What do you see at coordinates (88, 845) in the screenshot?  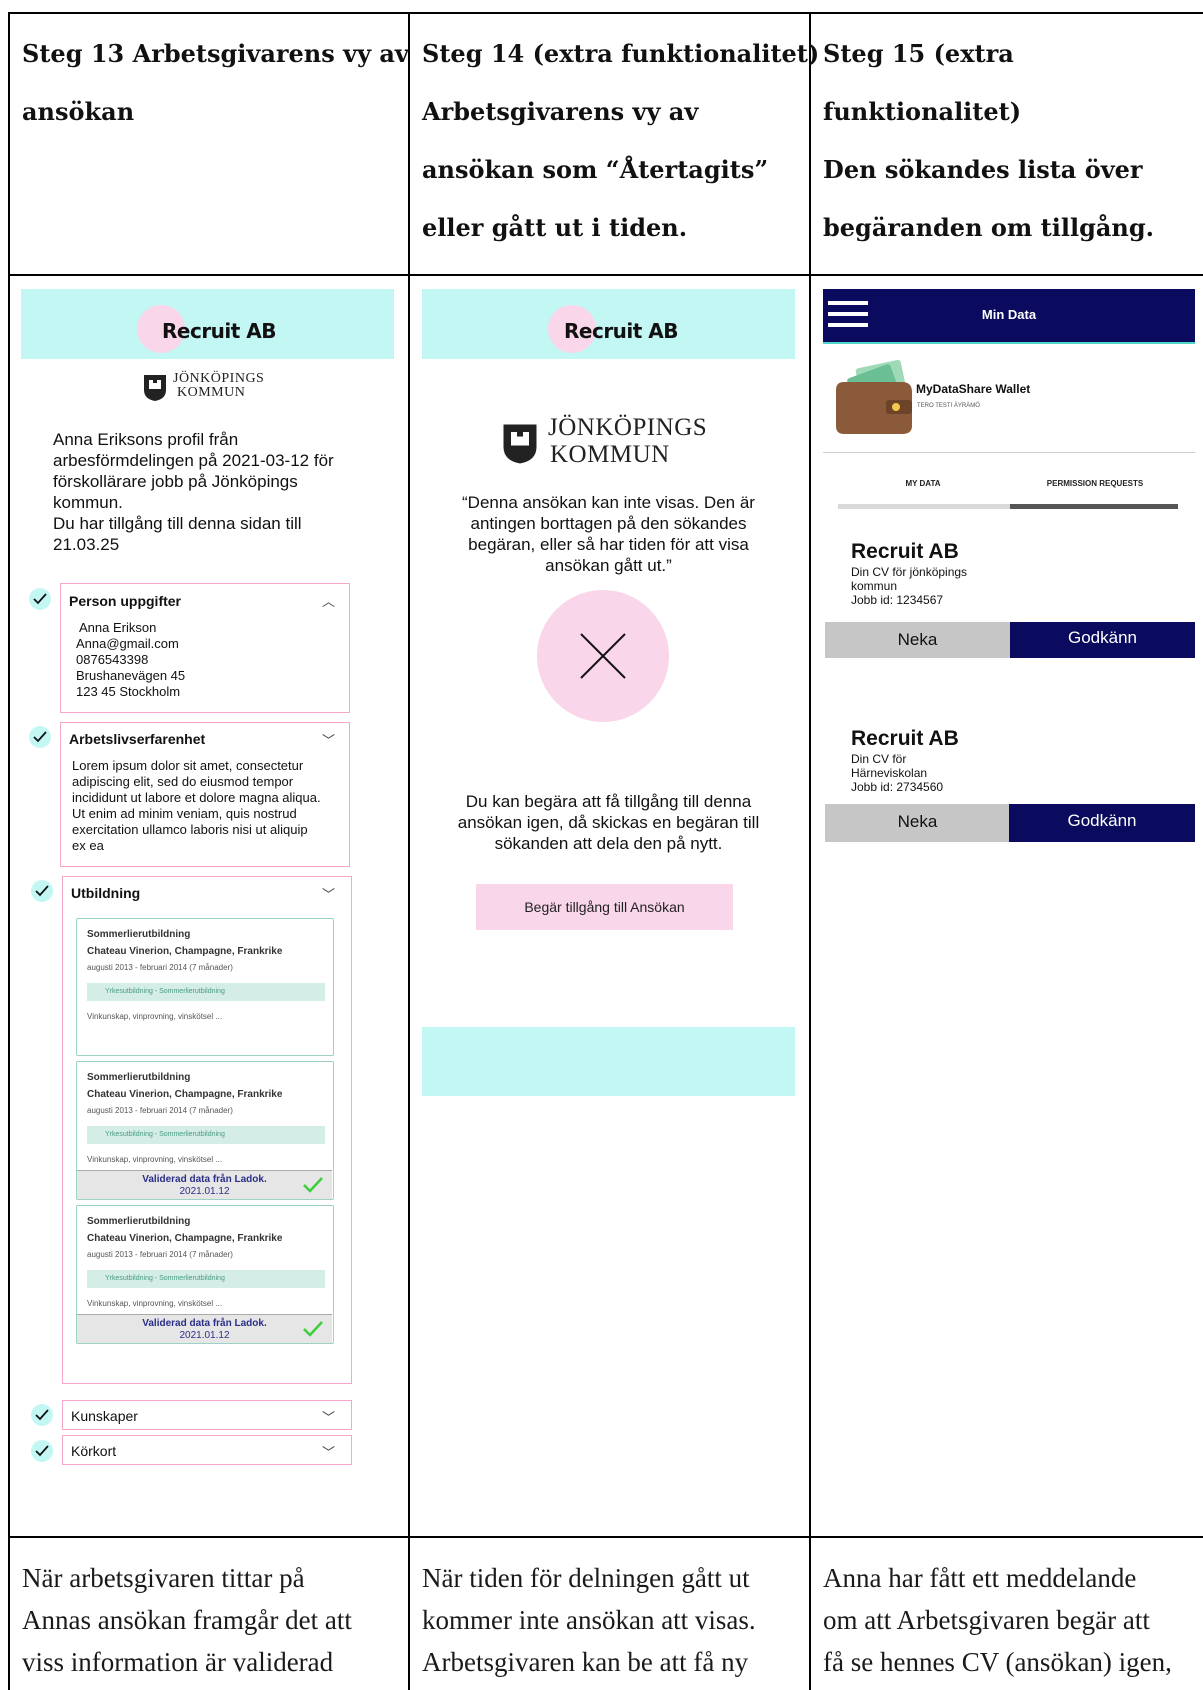 I see `experience-line: ex ea` at bounding box center [88, 845].